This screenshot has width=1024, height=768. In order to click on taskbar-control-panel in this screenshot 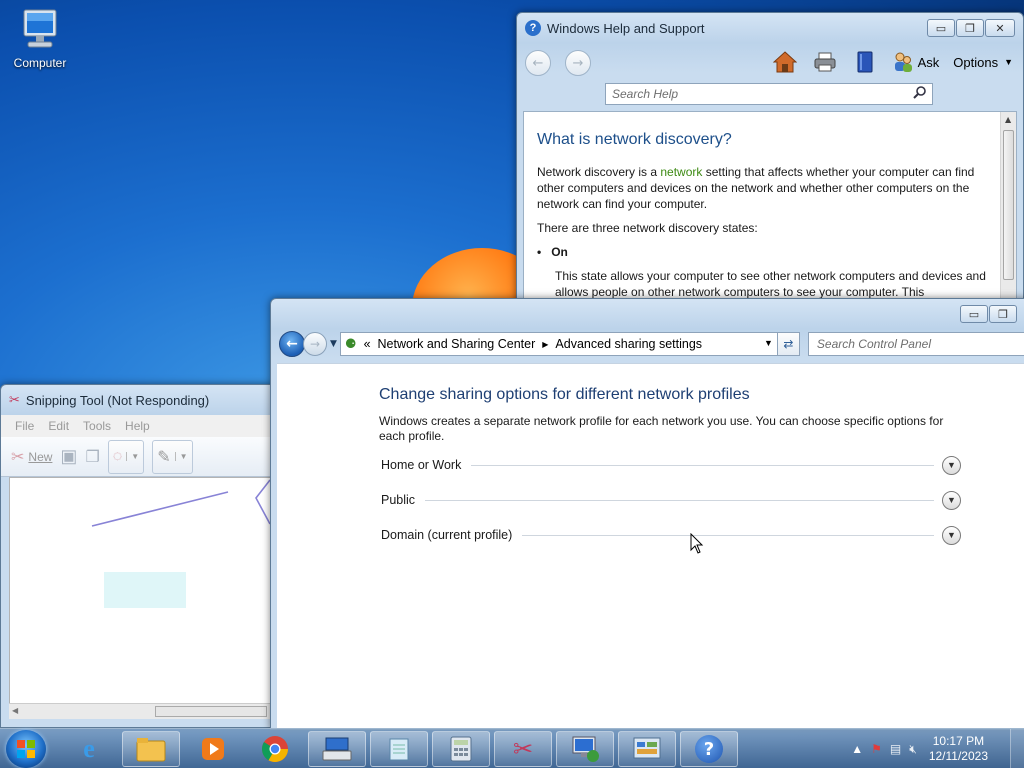, I will do `click(647, 749)`.